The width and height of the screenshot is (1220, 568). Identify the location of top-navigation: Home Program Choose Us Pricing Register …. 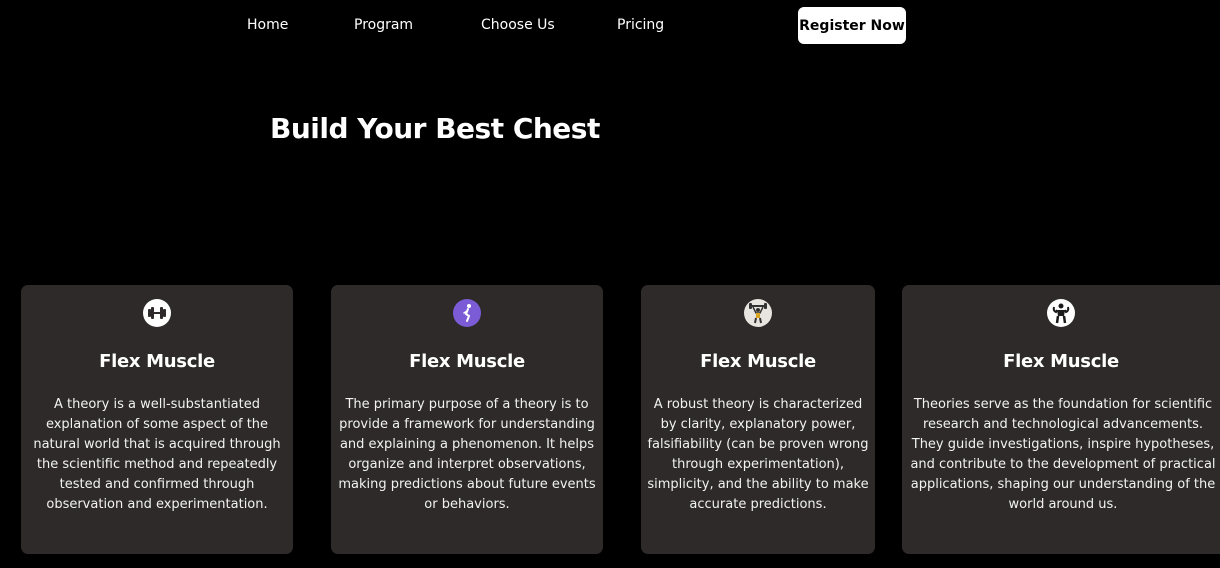
(610, 26).